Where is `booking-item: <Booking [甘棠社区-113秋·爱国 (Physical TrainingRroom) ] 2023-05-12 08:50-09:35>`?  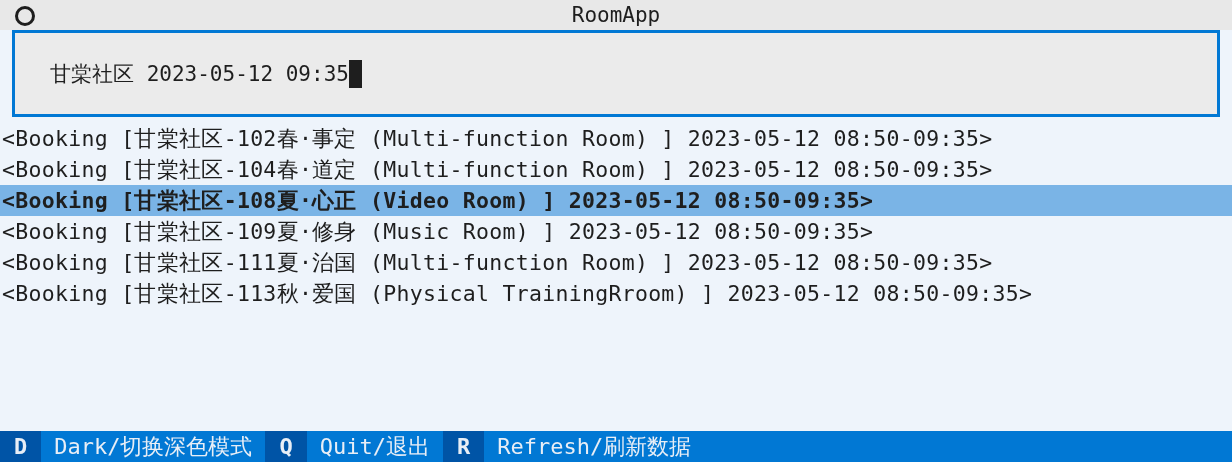
booking-item: <Booking [甘棠社区-113秋·爱国 (Physical TrainingRroom) ] 2023-05-12 08:50-09:35> is located at coordinates (616, 293).